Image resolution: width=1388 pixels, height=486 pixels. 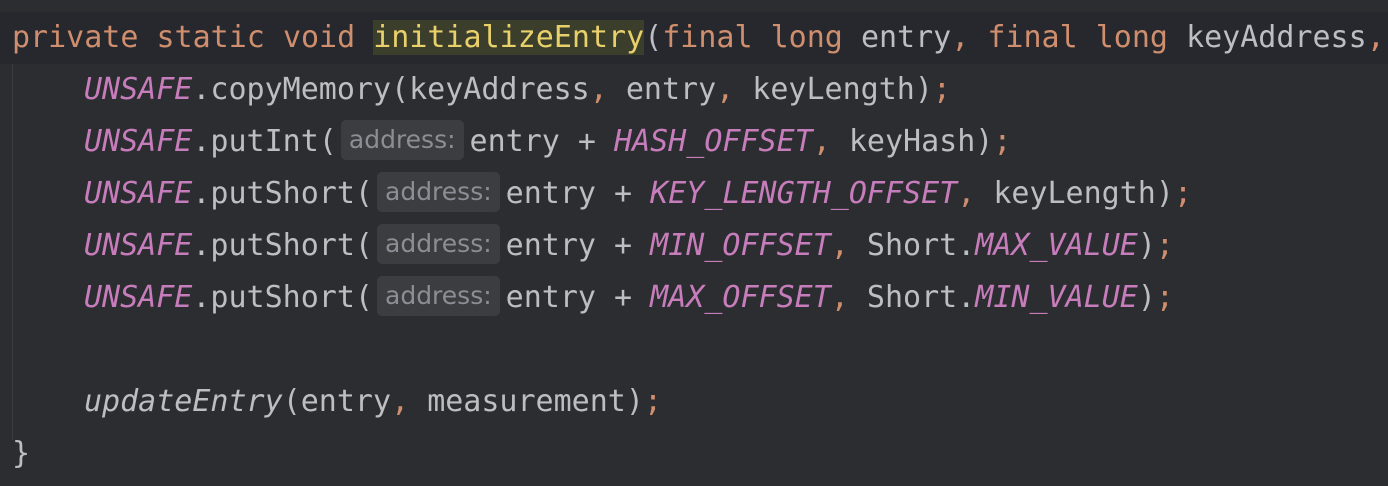 What do you see at coordinates (653, 37) in the screenshot?
I see `paren-open: (` at bounding box center [653, 37].